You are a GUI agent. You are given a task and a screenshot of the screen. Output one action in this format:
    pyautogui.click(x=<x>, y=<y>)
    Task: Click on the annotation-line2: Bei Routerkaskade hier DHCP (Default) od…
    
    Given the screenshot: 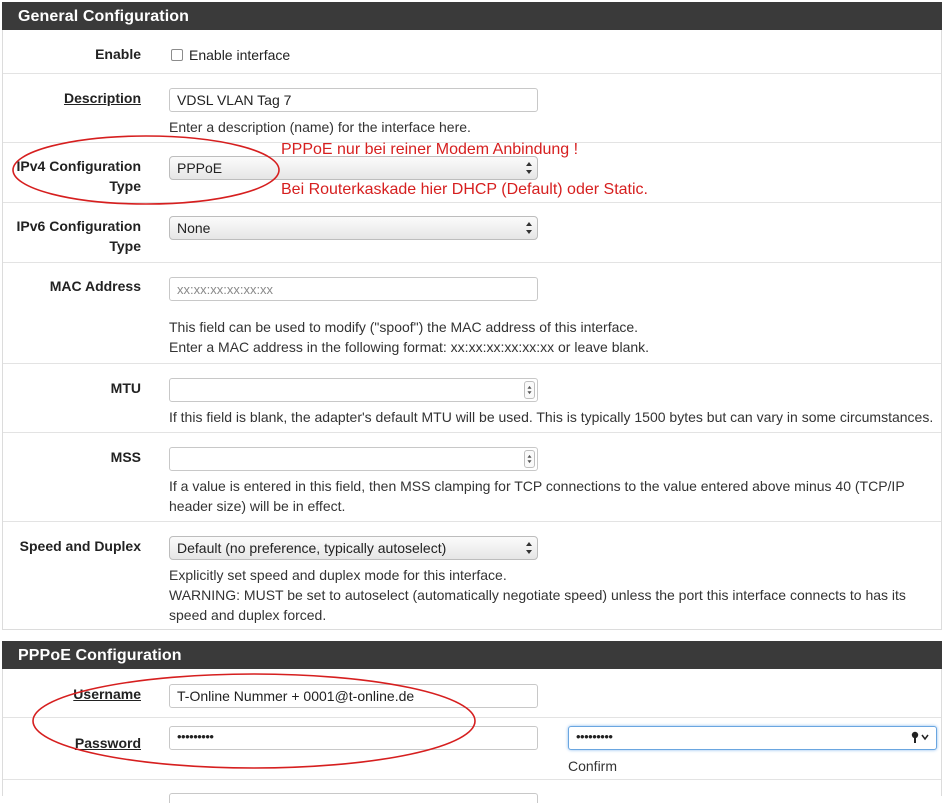 What is the action you would take?
    pyautogui.click(x=464, y=189)
    